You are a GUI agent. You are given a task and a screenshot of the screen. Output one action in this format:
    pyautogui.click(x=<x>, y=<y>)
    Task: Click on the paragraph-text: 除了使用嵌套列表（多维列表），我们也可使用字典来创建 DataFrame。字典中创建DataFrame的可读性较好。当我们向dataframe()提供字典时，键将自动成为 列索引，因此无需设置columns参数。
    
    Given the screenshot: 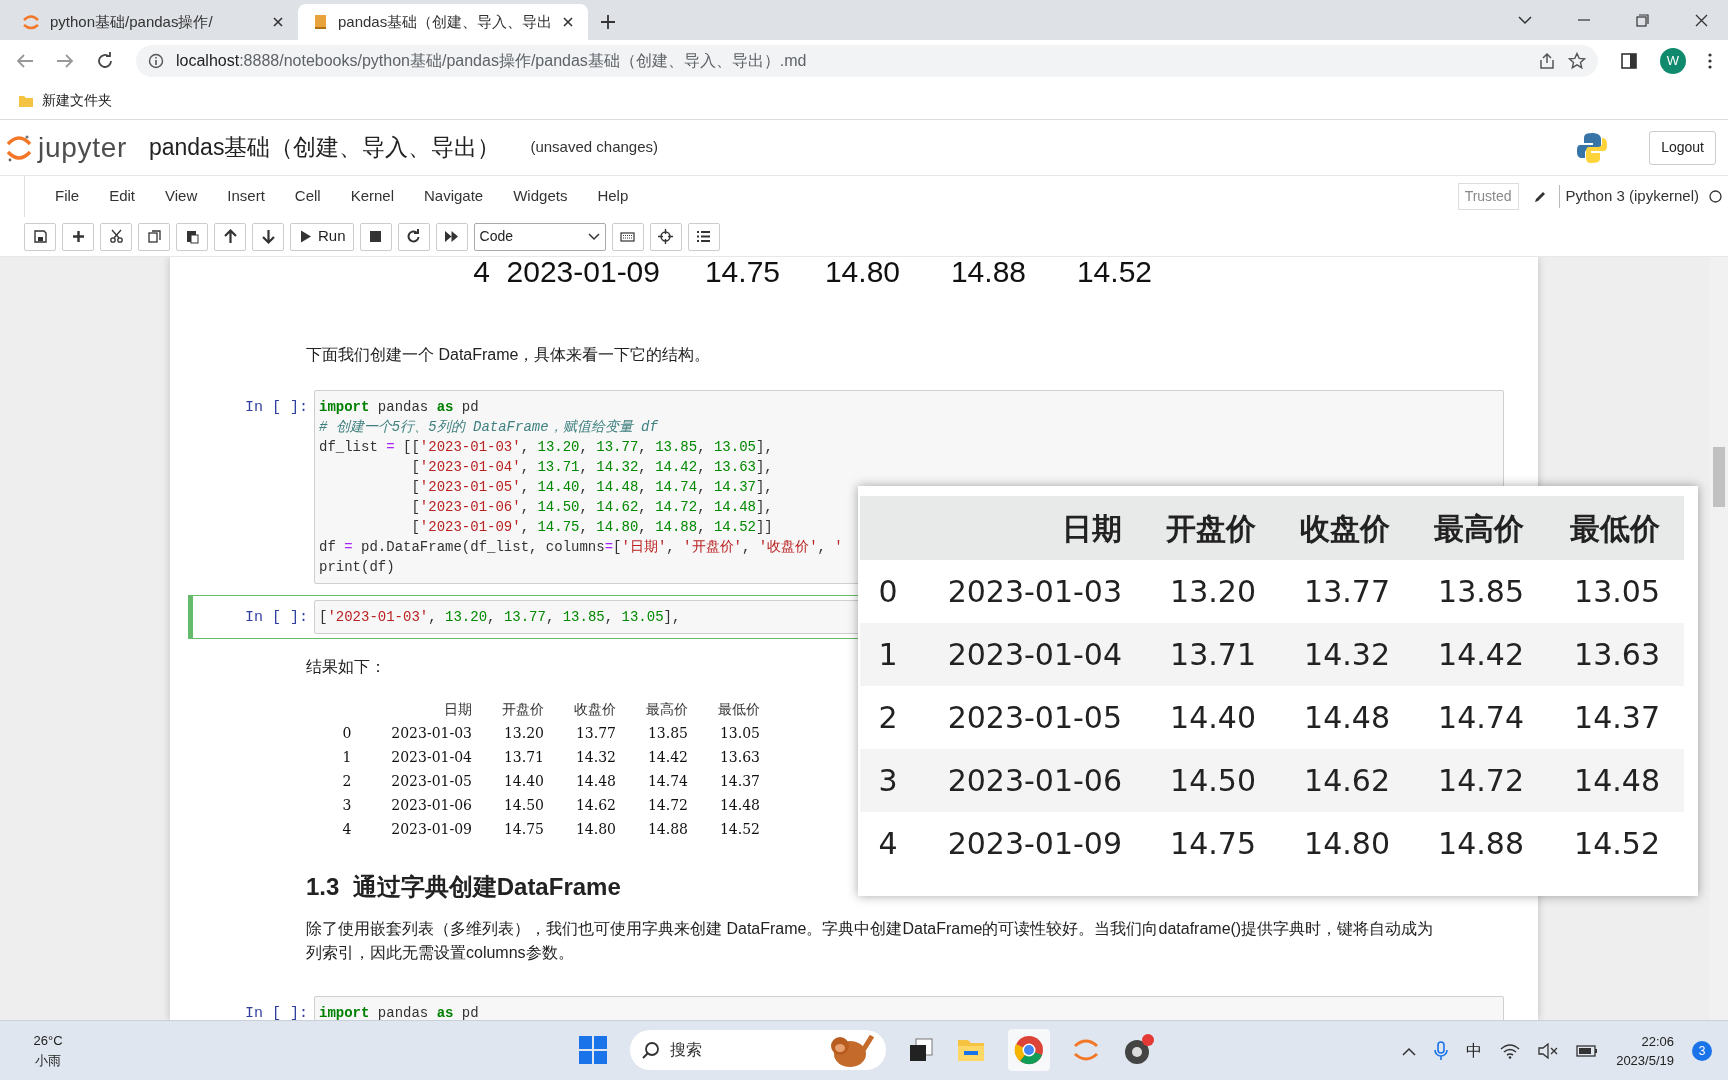 What is the action you would take?
    pyautogui.click(x=870, y=941)
    